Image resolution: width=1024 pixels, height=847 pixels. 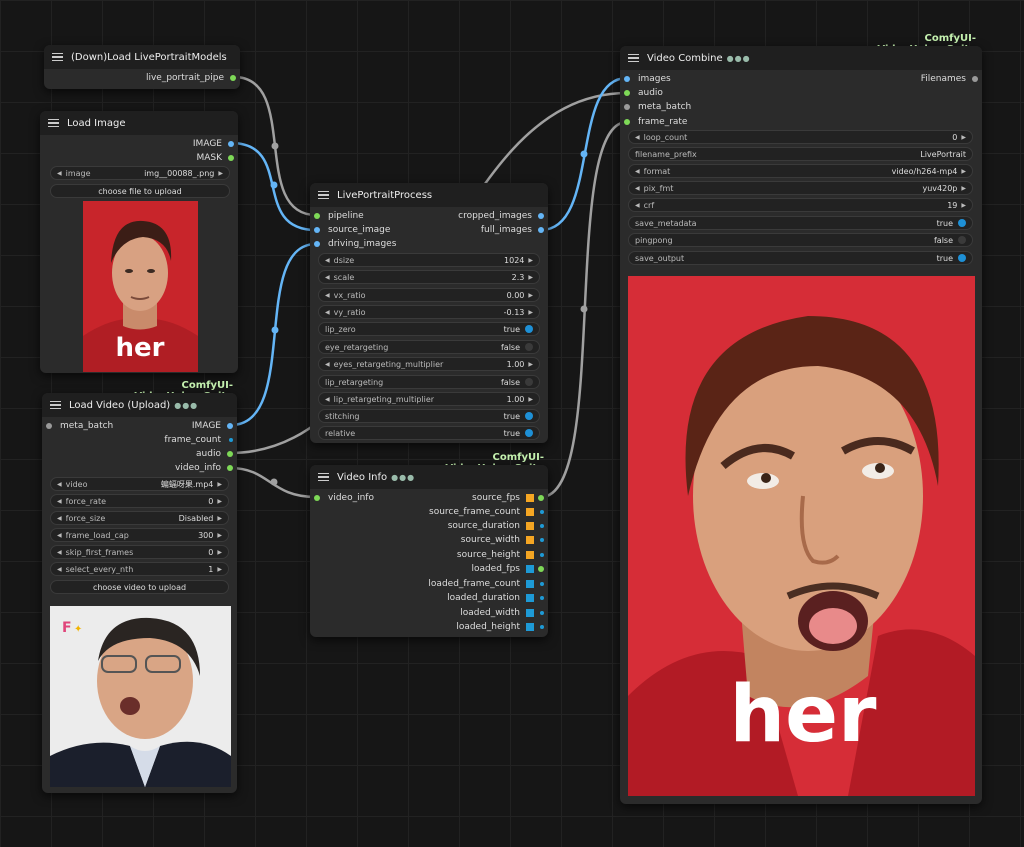 I want to click on input-driving-images: driving_images, so click(x=355, y=244).